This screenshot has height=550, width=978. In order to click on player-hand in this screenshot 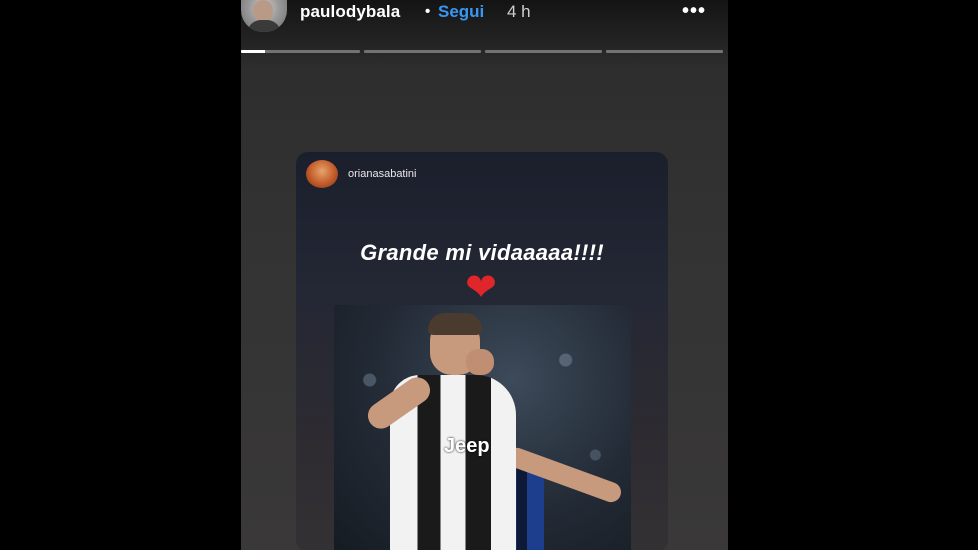, I will do `click(480, 362)`.